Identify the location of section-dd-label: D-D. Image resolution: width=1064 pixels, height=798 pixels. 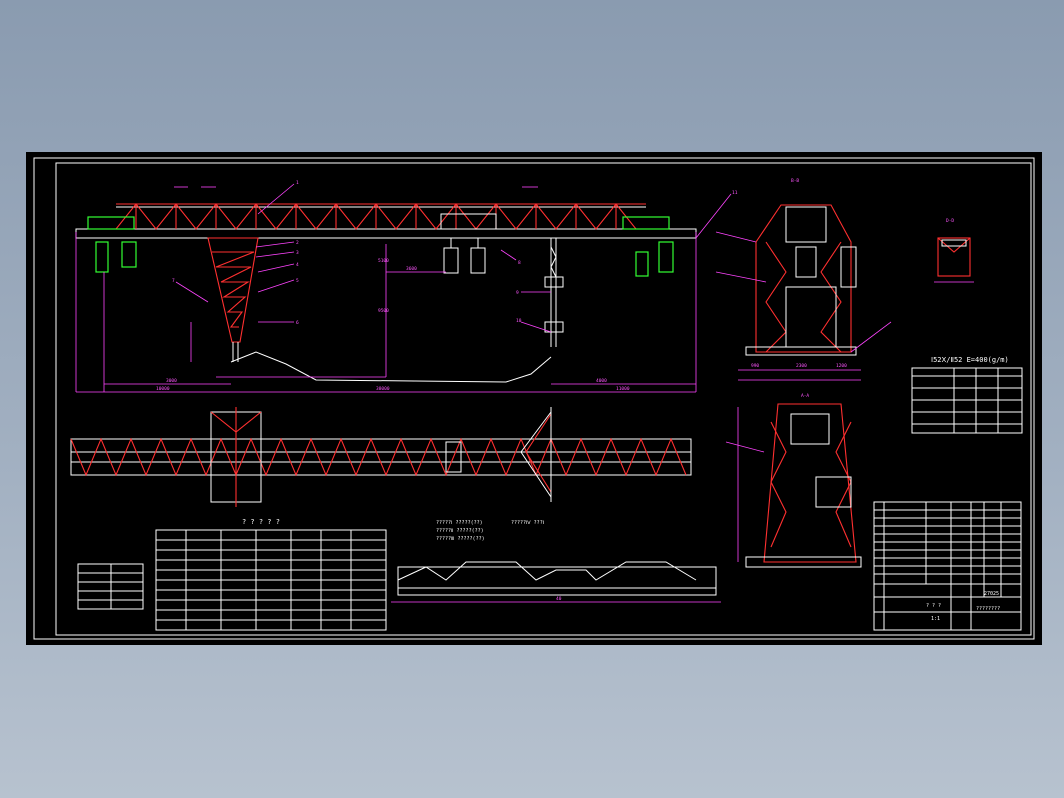
(950, 221).